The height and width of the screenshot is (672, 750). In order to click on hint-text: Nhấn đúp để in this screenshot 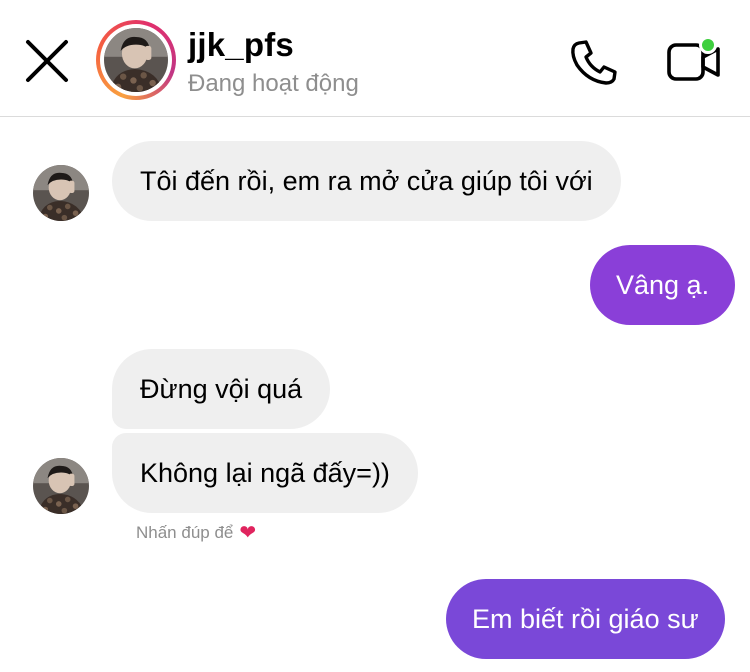, I will do `click(185, 532)`.